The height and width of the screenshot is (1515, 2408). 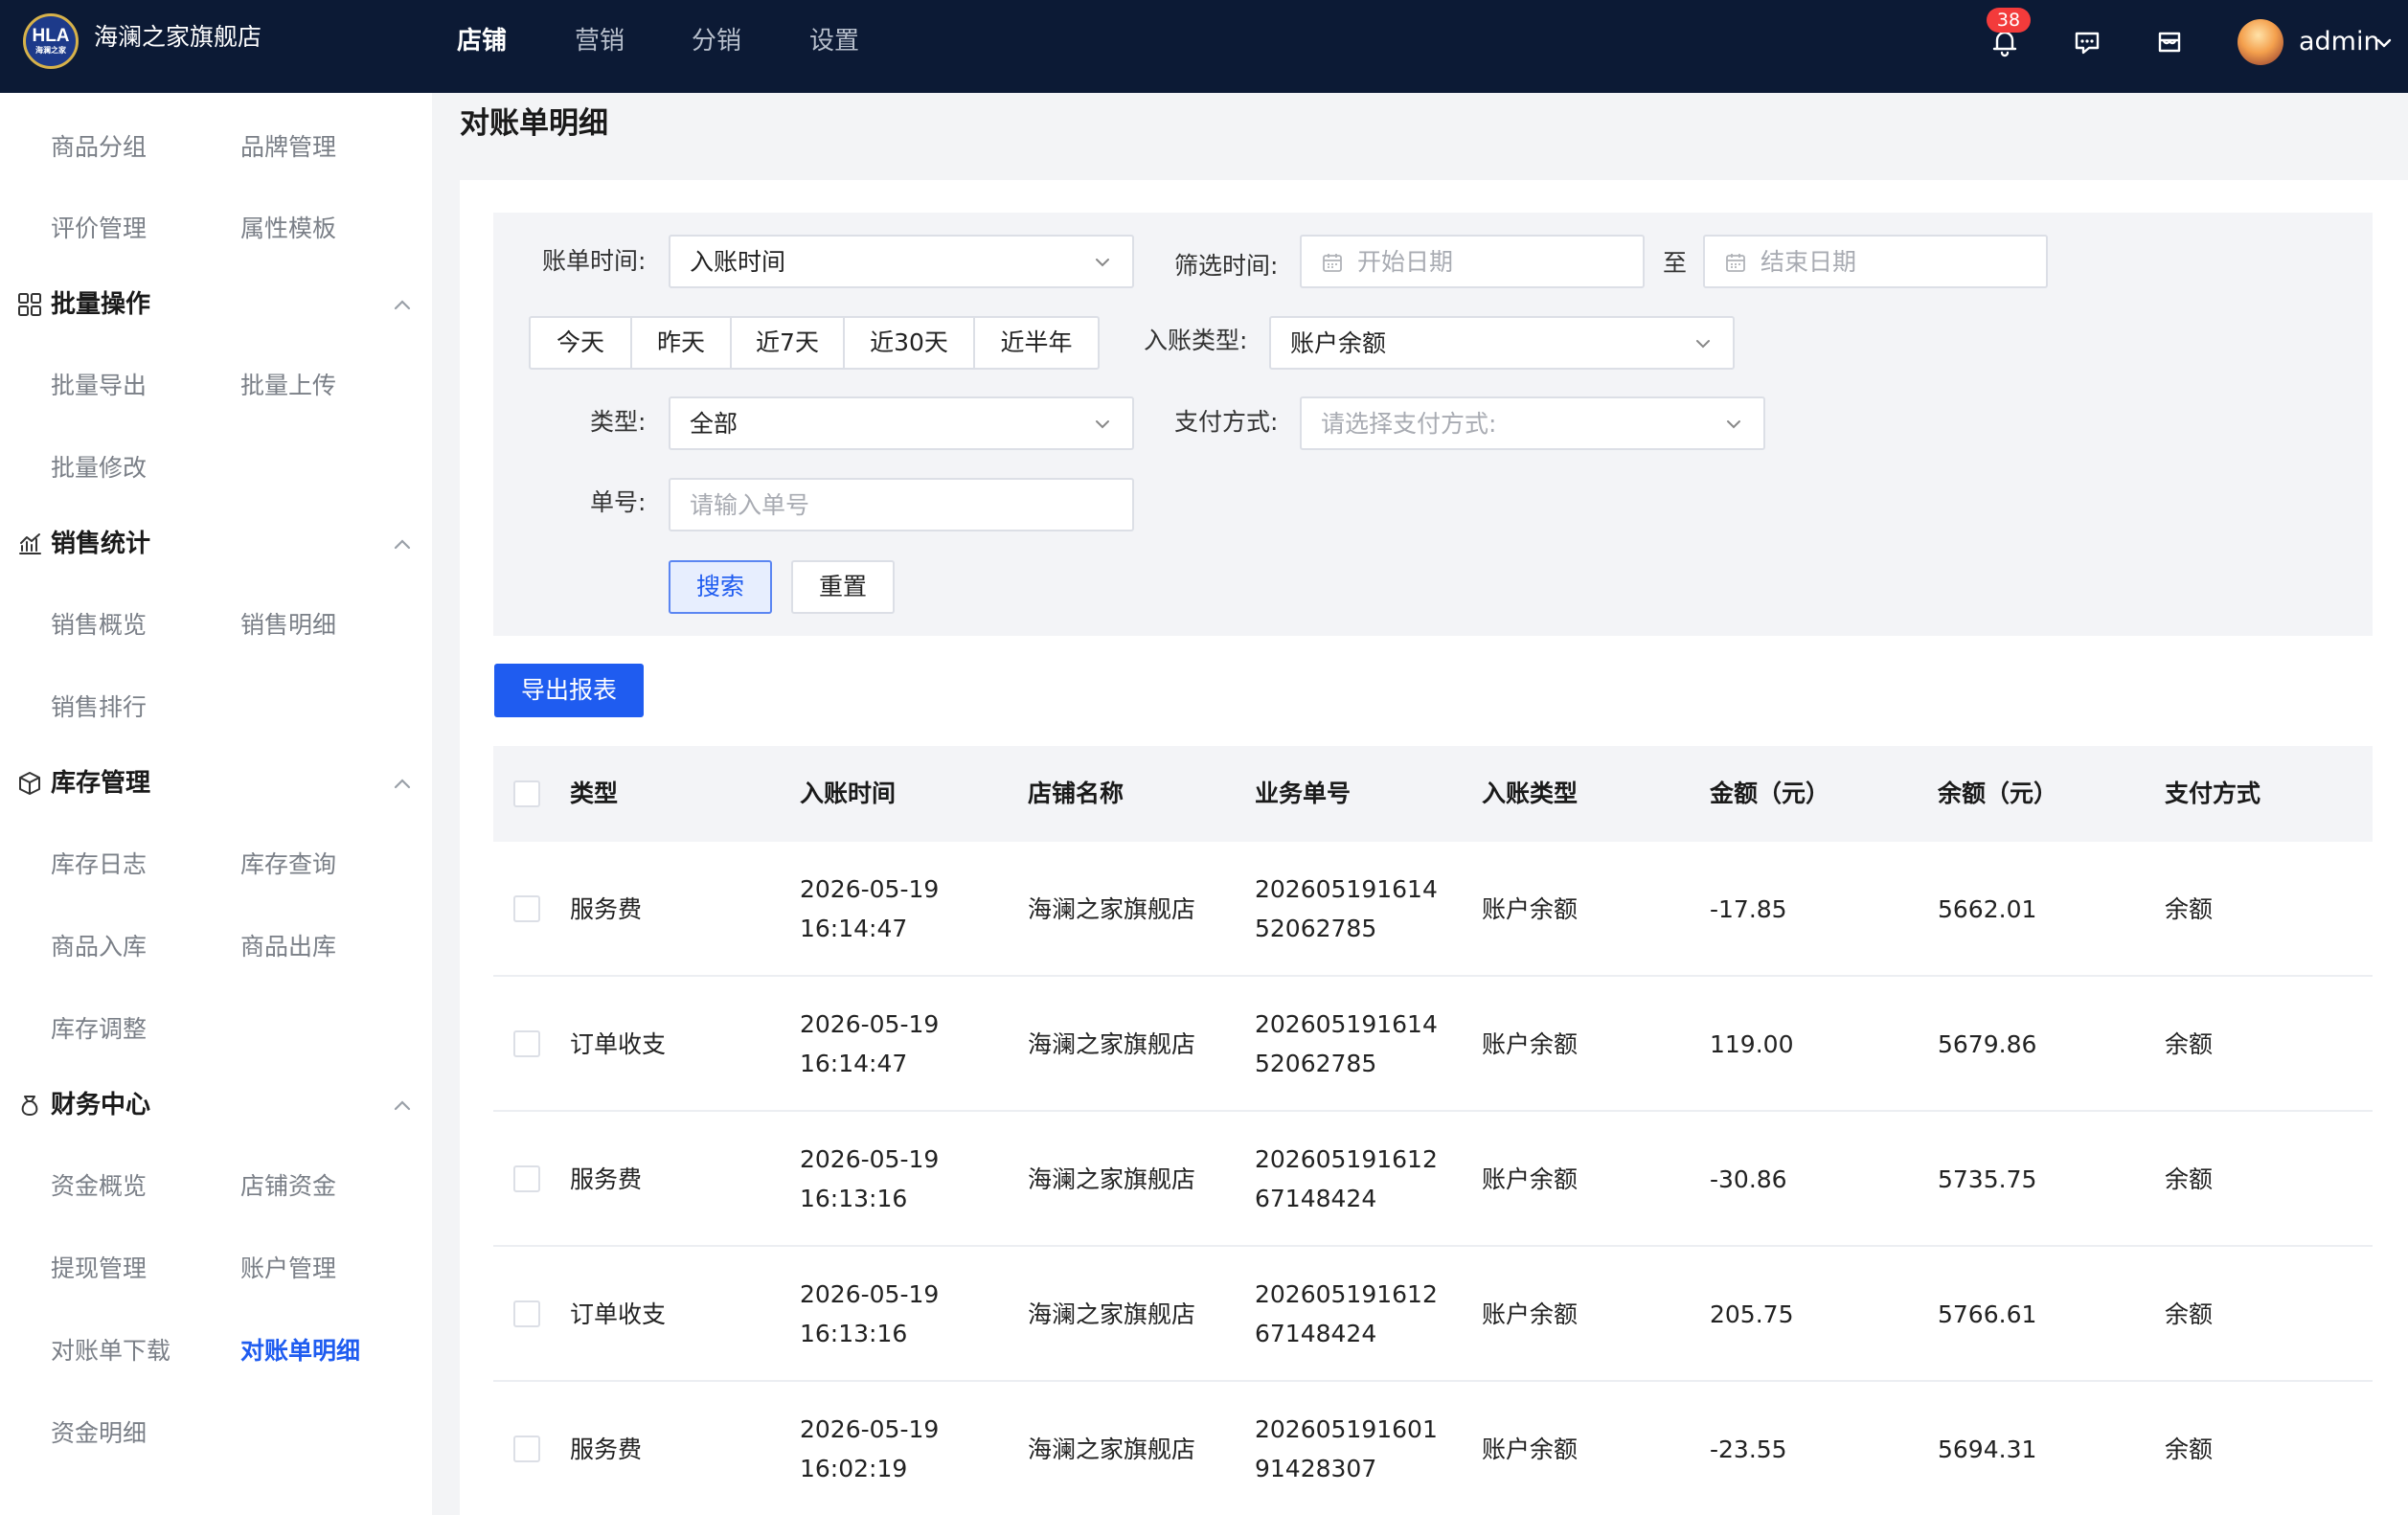 What do you see at coordinates (680, 343) in the screenshot?
I see `quick-range-yesterday: 昨天` at bounding box center [680, 343].